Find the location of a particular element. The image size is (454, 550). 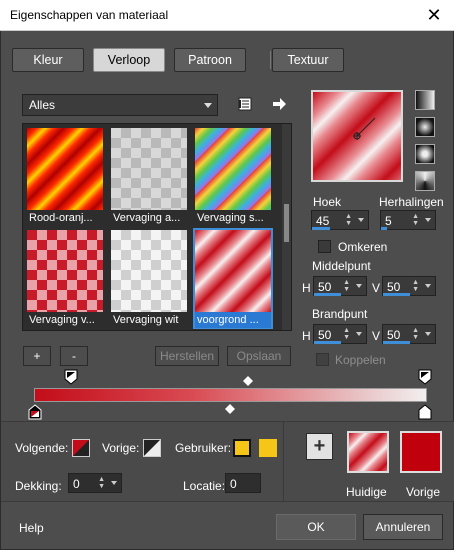

opacity-spinner: 0 ▲ ▼ is located at coordinates (95, 483).